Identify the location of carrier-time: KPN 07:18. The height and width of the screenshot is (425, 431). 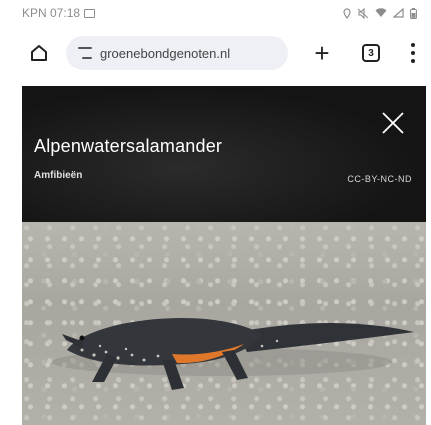
(51, 13).